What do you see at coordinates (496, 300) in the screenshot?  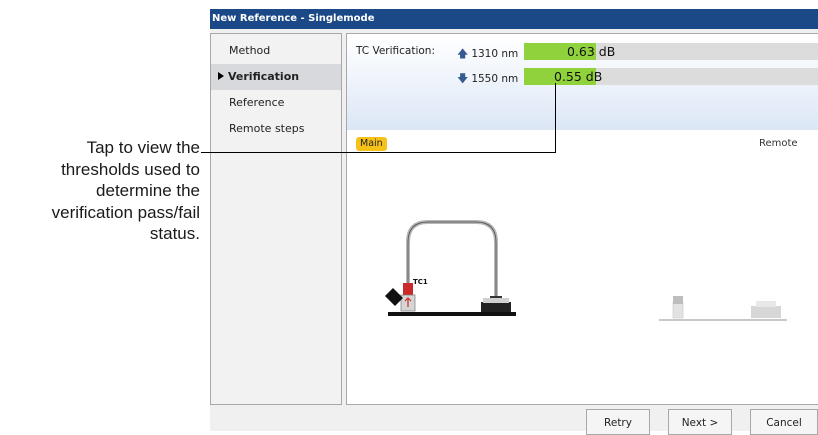 I see `right-port-top` at bounding box center [496, 300].